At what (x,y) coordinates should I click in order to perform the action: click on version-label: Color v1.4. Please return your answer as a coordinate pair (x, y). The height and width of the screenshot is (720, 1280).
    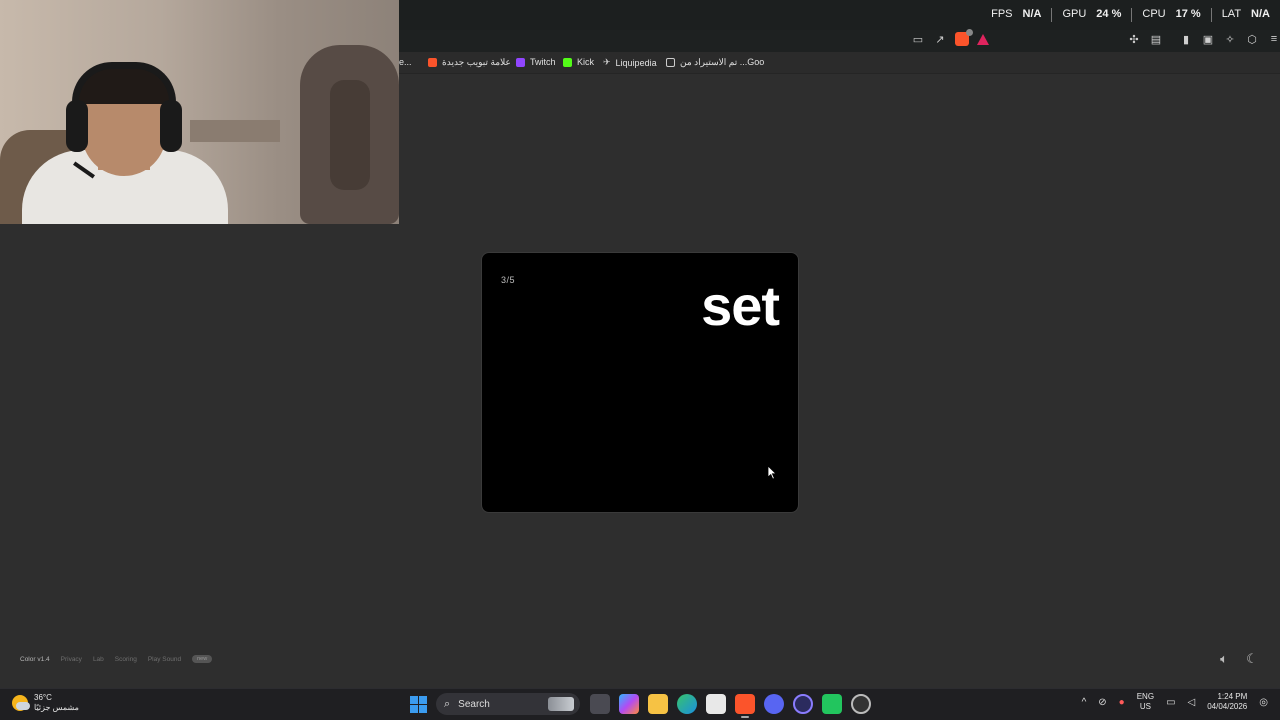
    Looking at the image, I should click on (35, 659).